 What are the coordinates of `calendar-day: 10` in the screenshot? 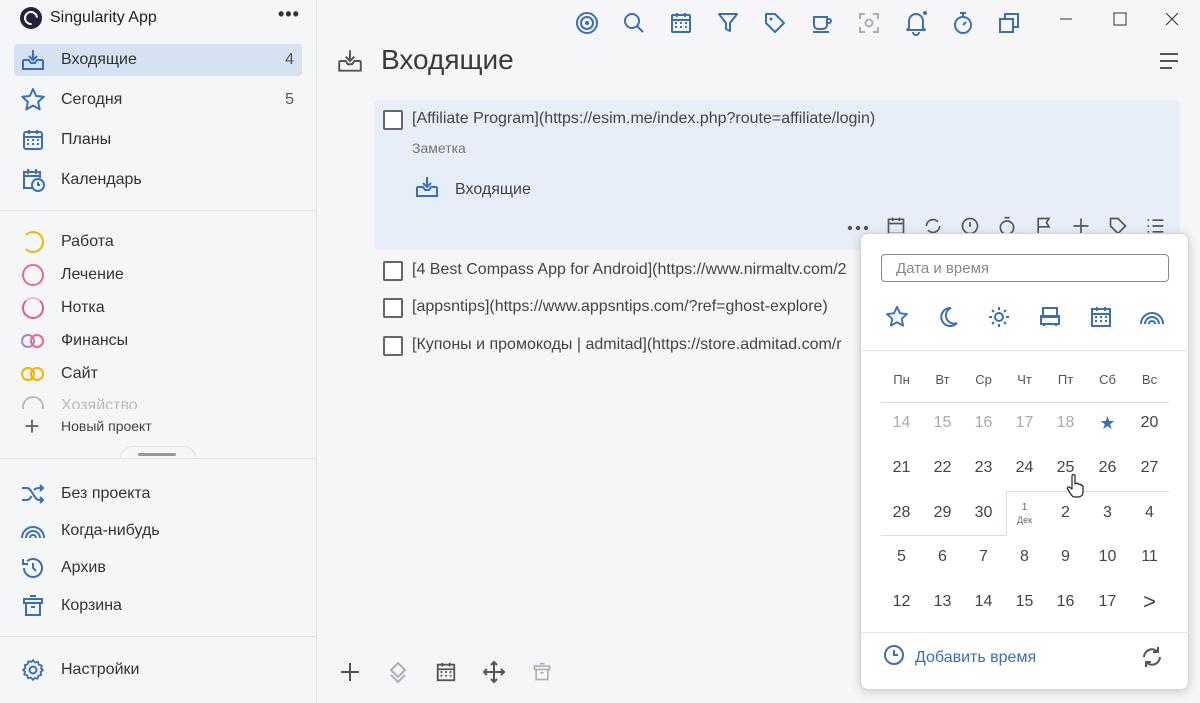 It's located at (1107, 557).